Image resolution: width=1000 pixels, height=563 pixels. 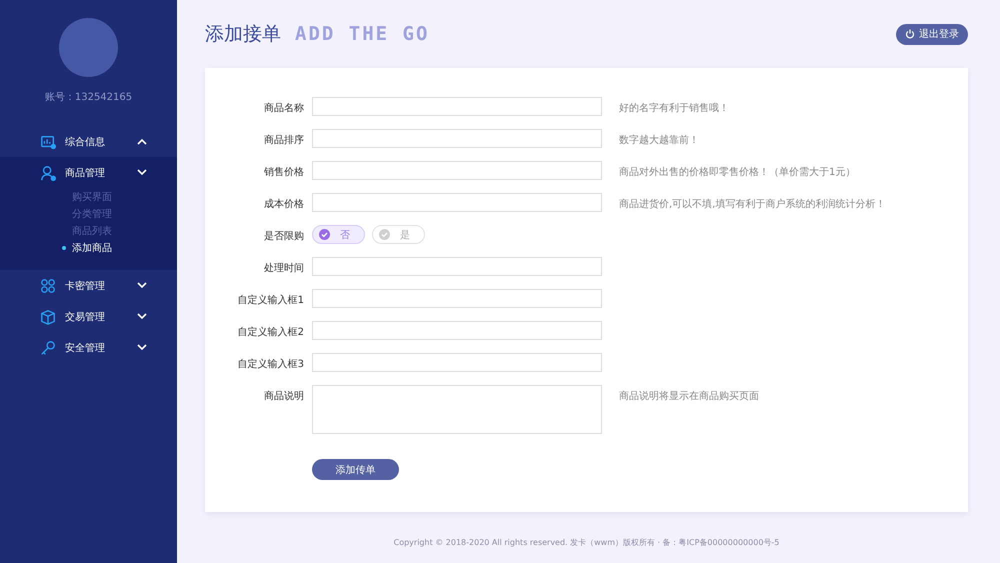 I want to click on field-hint: 商品对外出售的价格即零售价格！（单价需大于1元）, so click(x=737, y=172).